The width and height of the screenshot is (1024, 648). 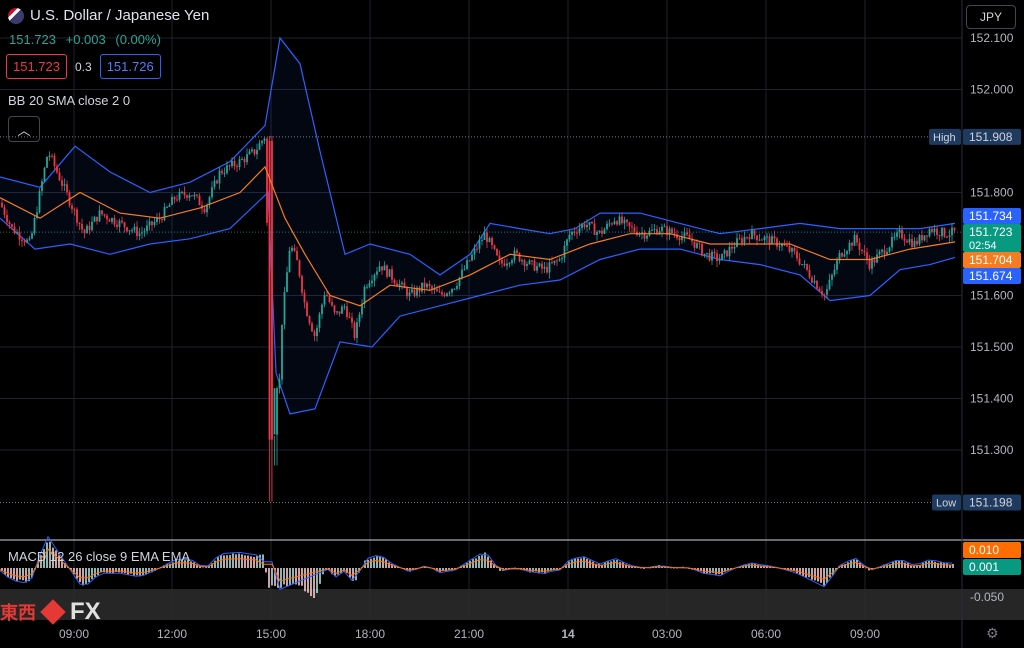 I want to click on bb-basis-tag: 151.704, so click(x=991, y=260).